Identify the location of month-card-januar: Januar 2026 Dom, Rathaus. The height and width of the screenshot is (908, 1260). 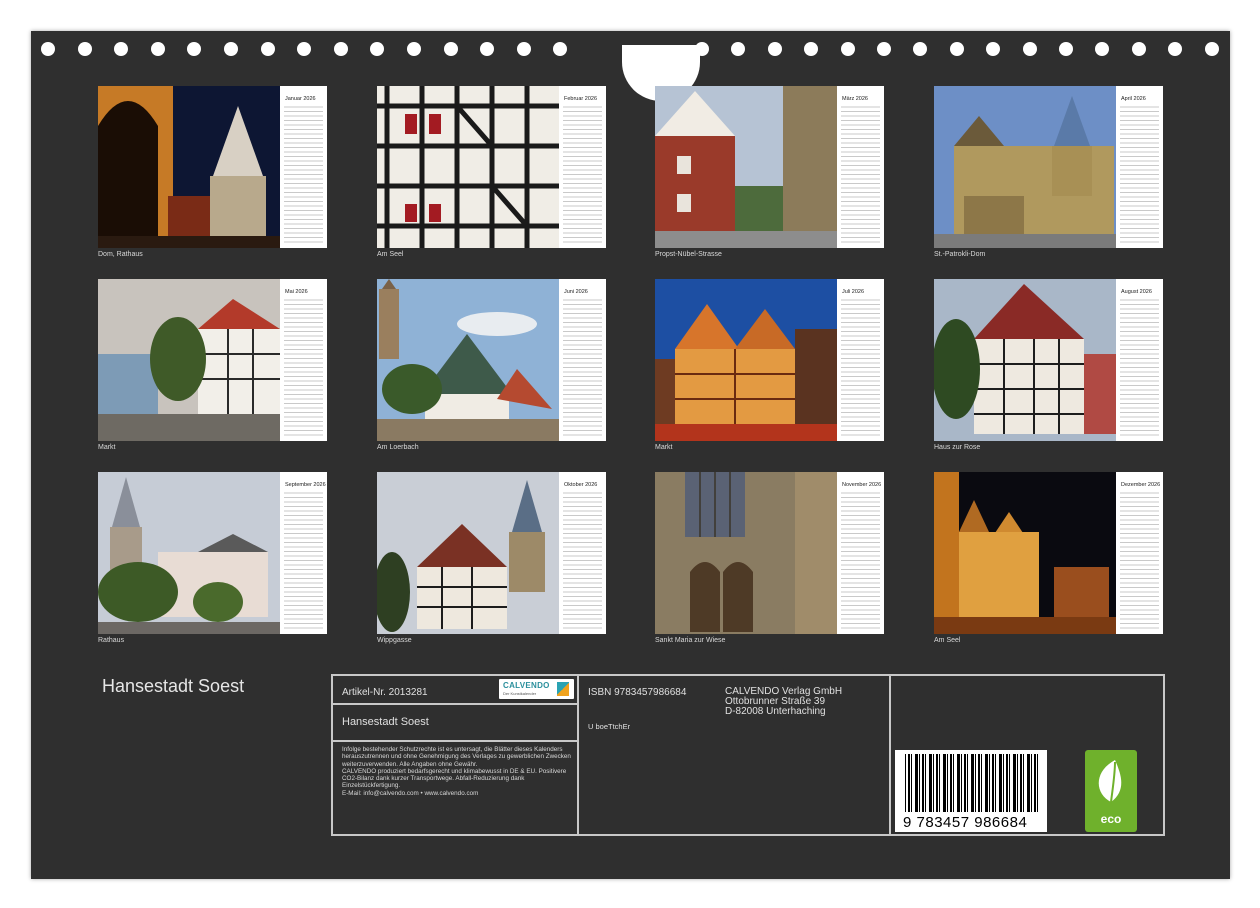
(213, 176).